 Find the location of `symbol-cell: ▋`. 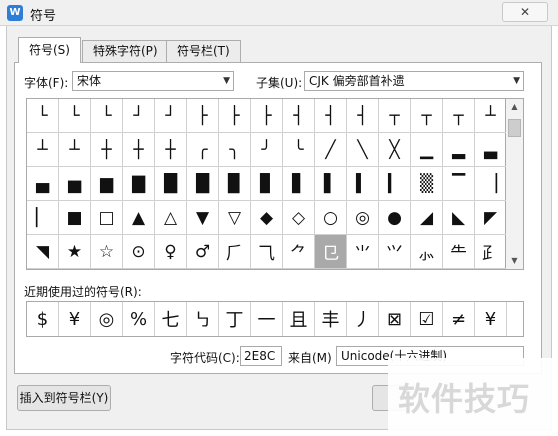

symbol-cell: ▋ is located at coordinates (299, 184).